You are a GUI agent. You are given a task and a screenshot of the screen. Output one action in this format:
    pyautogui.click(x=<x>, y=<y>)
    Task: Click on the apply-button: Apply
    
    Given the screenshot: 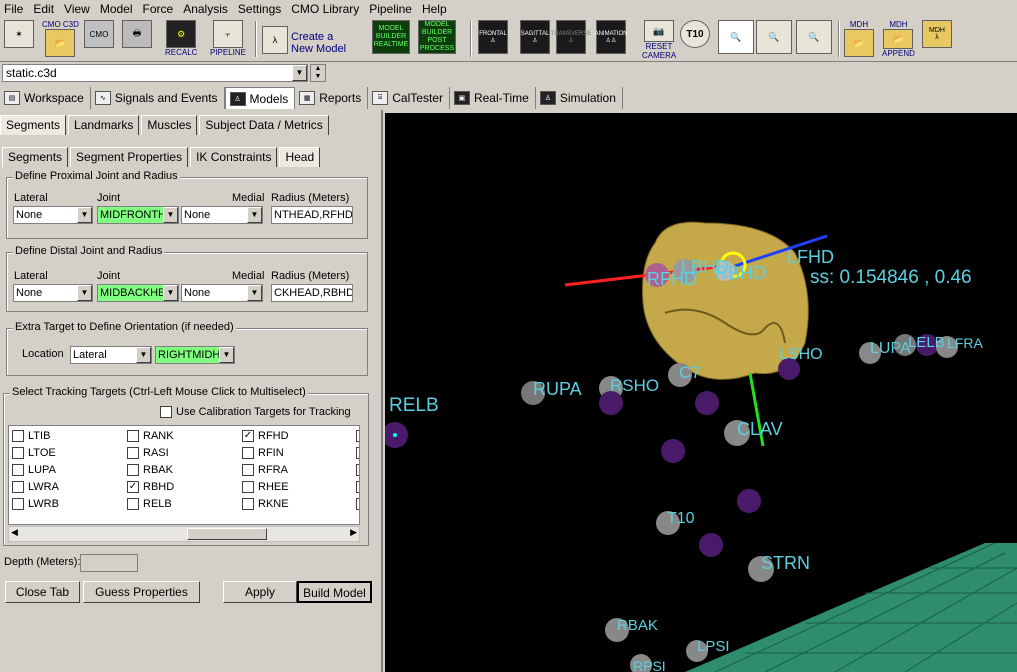 What is the action you would take?
    pyautogui.click(x=260, y=592)
    